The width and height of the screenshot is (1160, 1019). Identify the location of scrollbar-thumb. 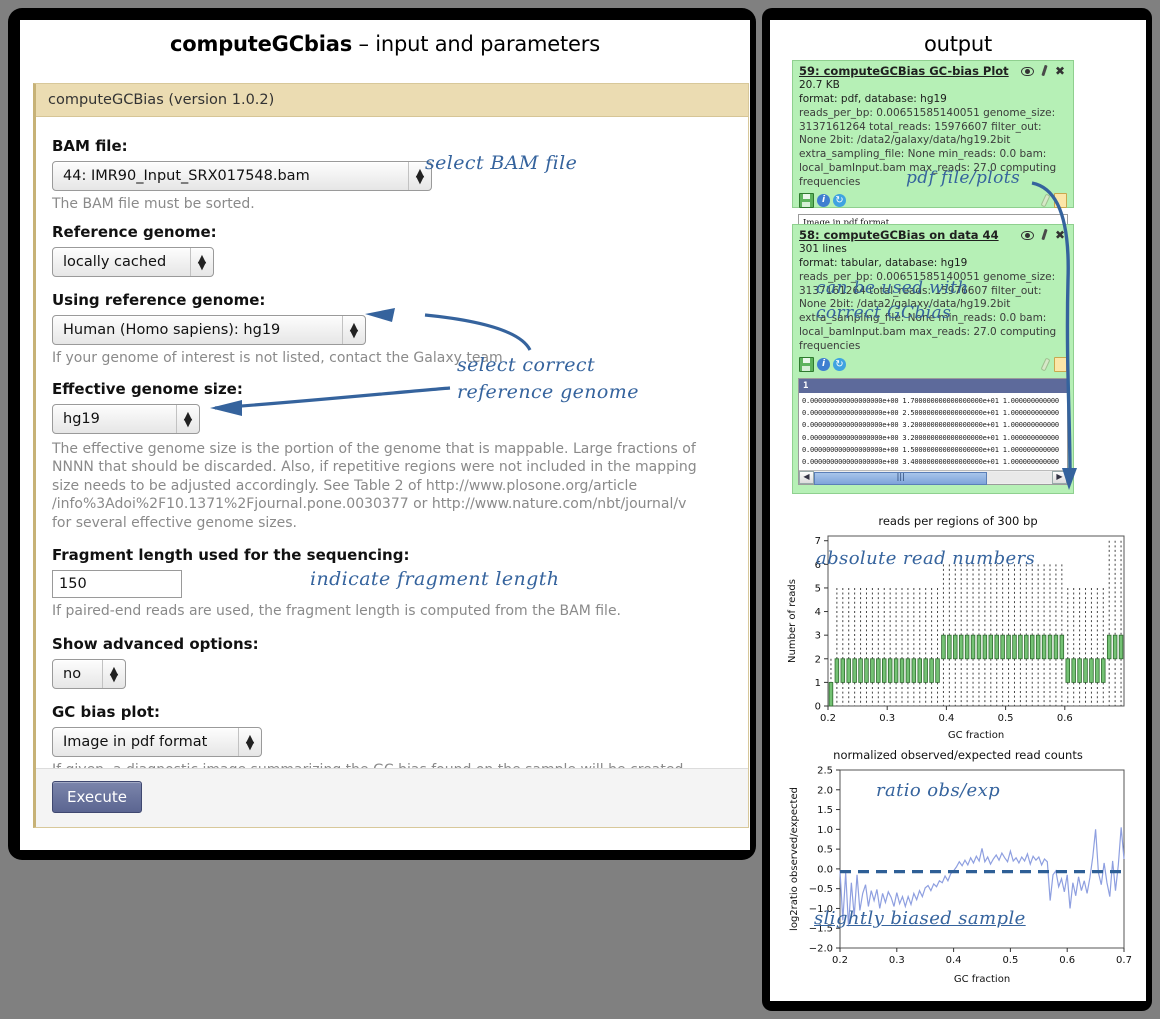
(901, 479).